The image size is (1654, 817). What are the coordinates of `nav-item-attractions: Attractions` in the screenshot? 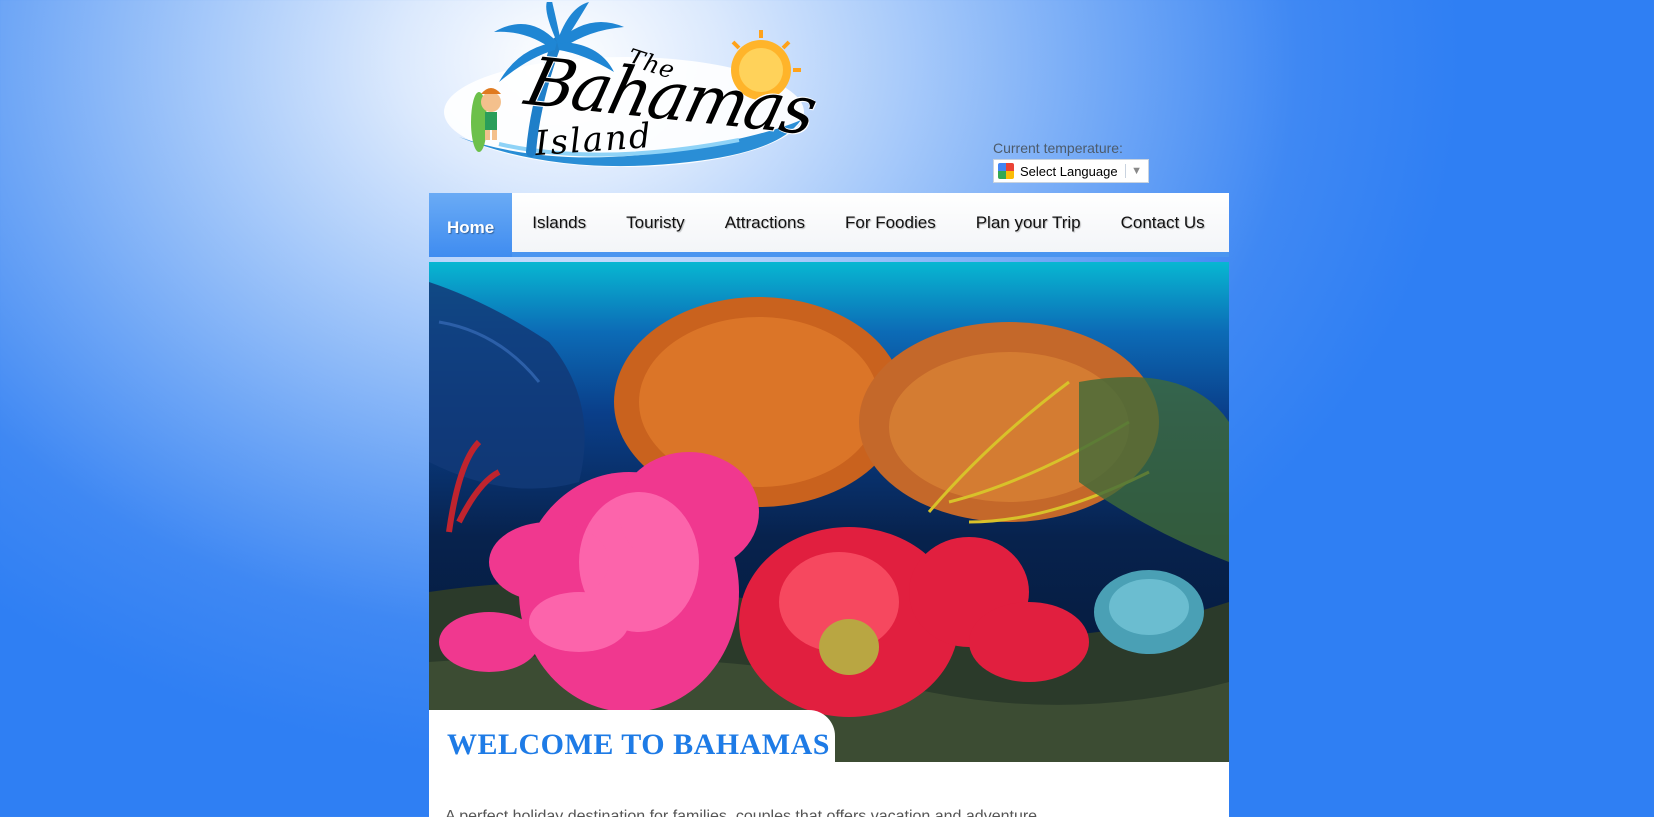 It's located at (765, 222).